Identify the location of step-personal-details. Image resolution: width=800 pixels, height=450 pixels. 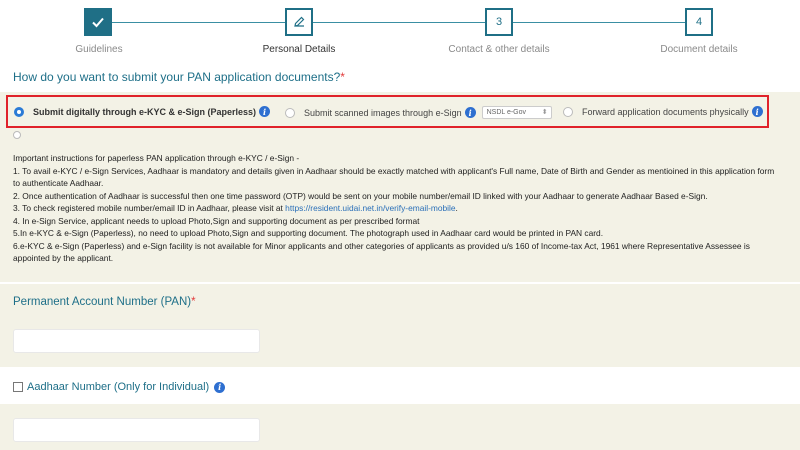
(299, 22).